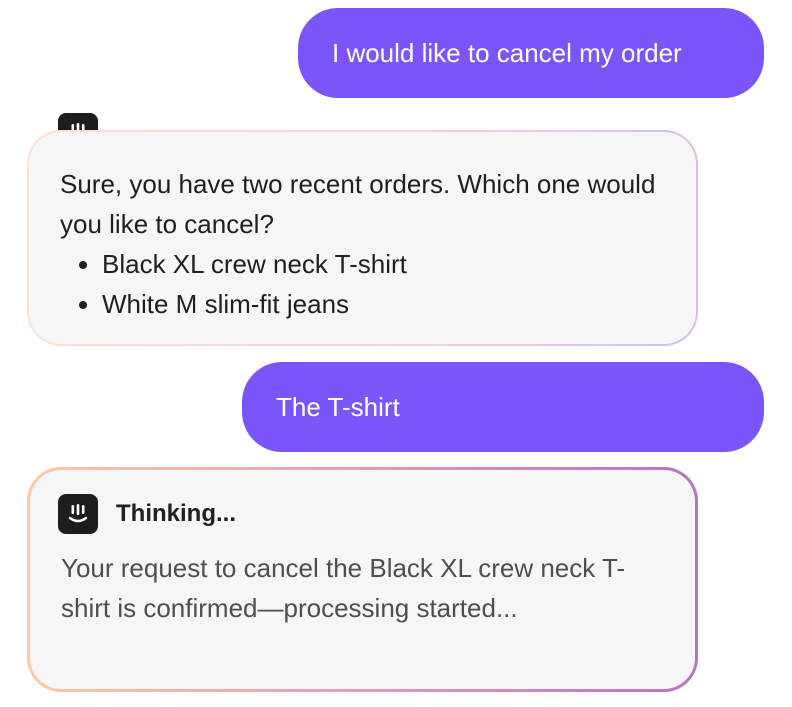 Image resolution: width=792 pixels, height=707 pixels. I want to click on user-message: The T-shirt, so click(503, 407).